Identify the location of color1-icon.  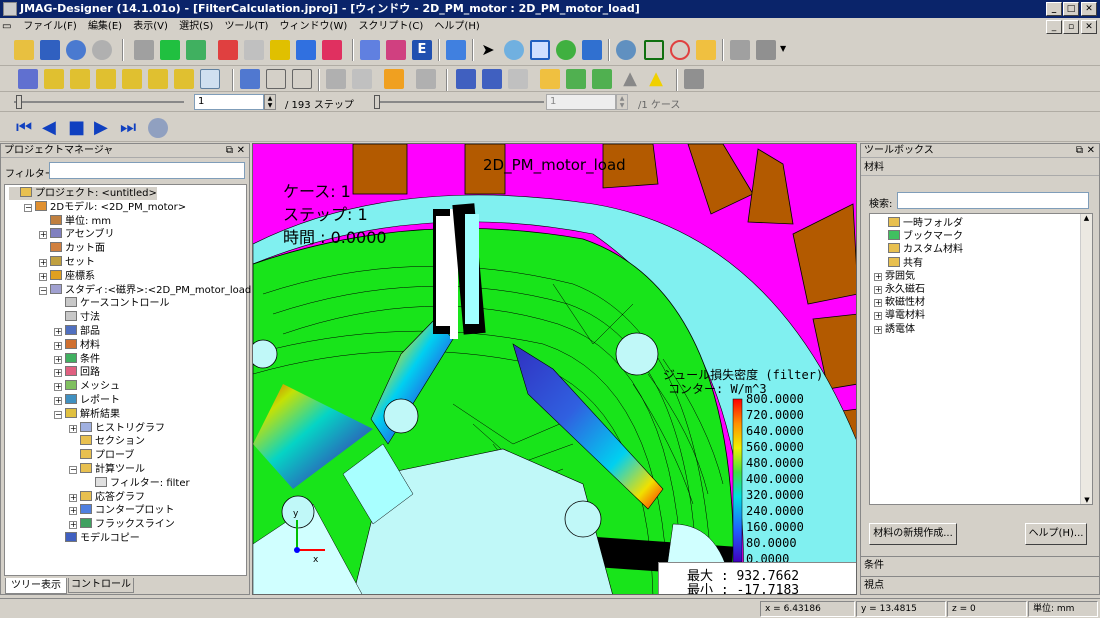
(466, 79).